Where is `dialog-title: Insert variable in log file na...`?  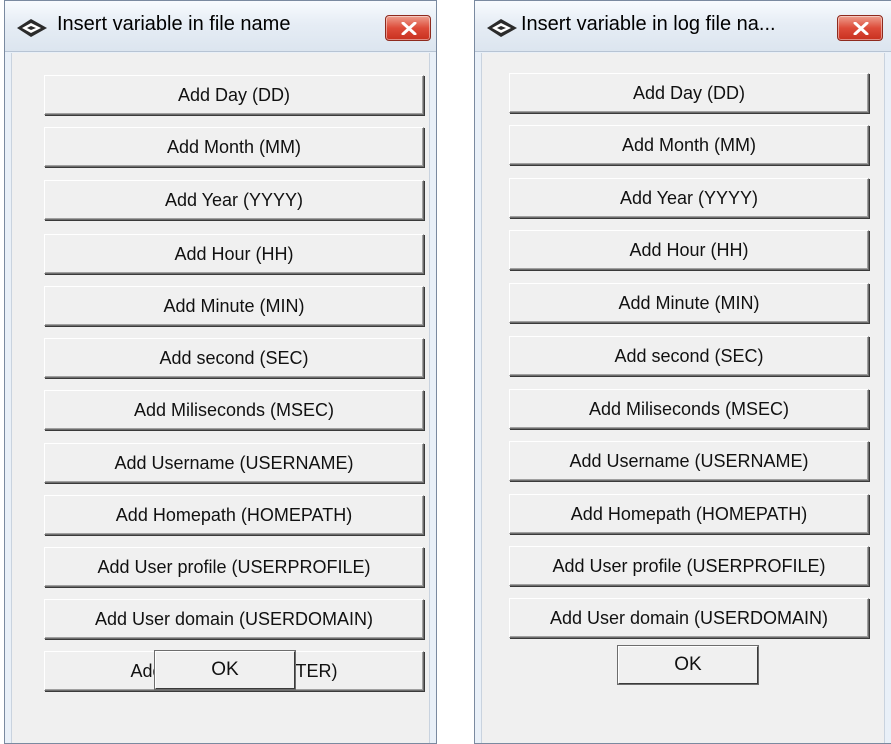
dialog-title: Insert variable in log file na... is located at coordinates (648, 24).